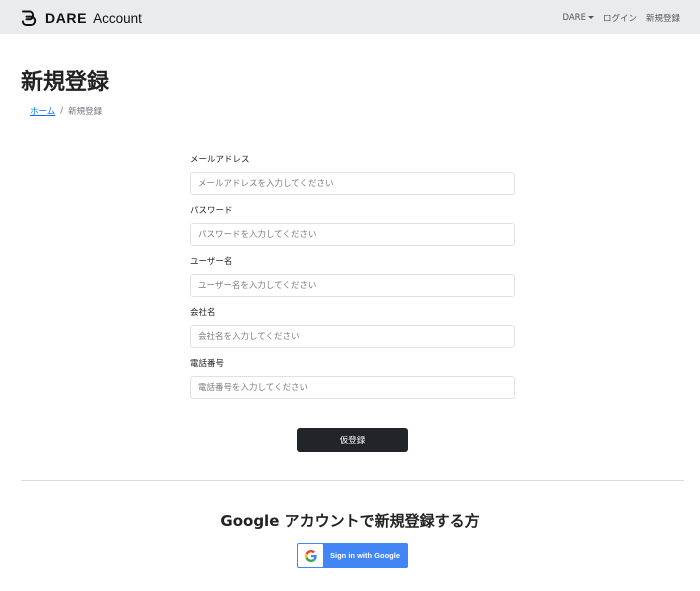 The image size is (700, 591). I want to click on brand-name: DARE, so click(66, 18).